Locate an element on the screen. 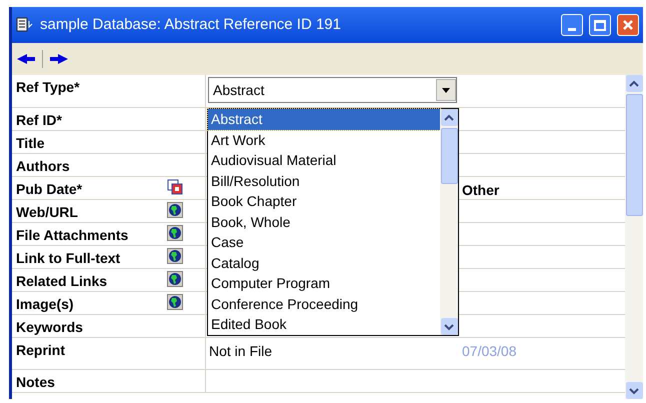  document-icon is located at coordinates (25, 25).